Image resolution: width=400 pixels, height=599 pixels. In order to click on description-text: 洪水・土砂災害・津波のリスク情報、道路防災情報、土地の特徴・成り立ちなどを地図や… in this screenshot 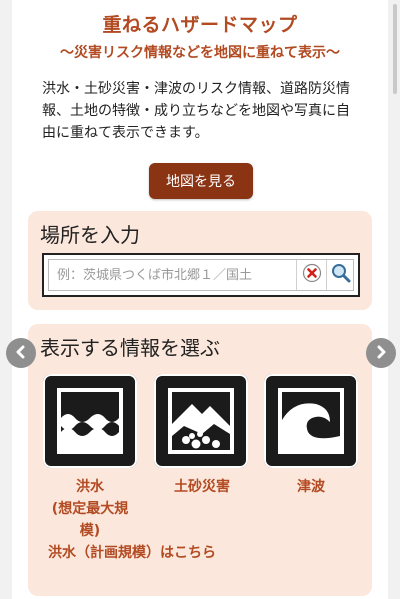, I will do `click(196, 111)`.